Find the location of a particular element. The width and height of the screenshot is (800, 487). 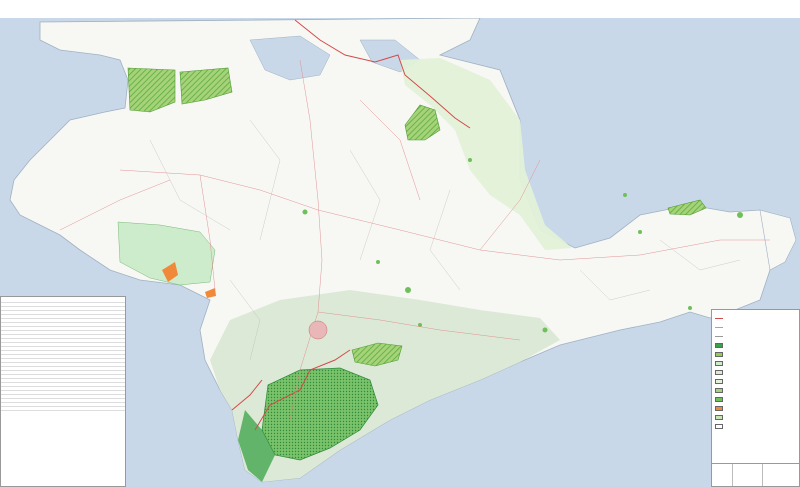

legend-left is located at coordinates (63, 391).